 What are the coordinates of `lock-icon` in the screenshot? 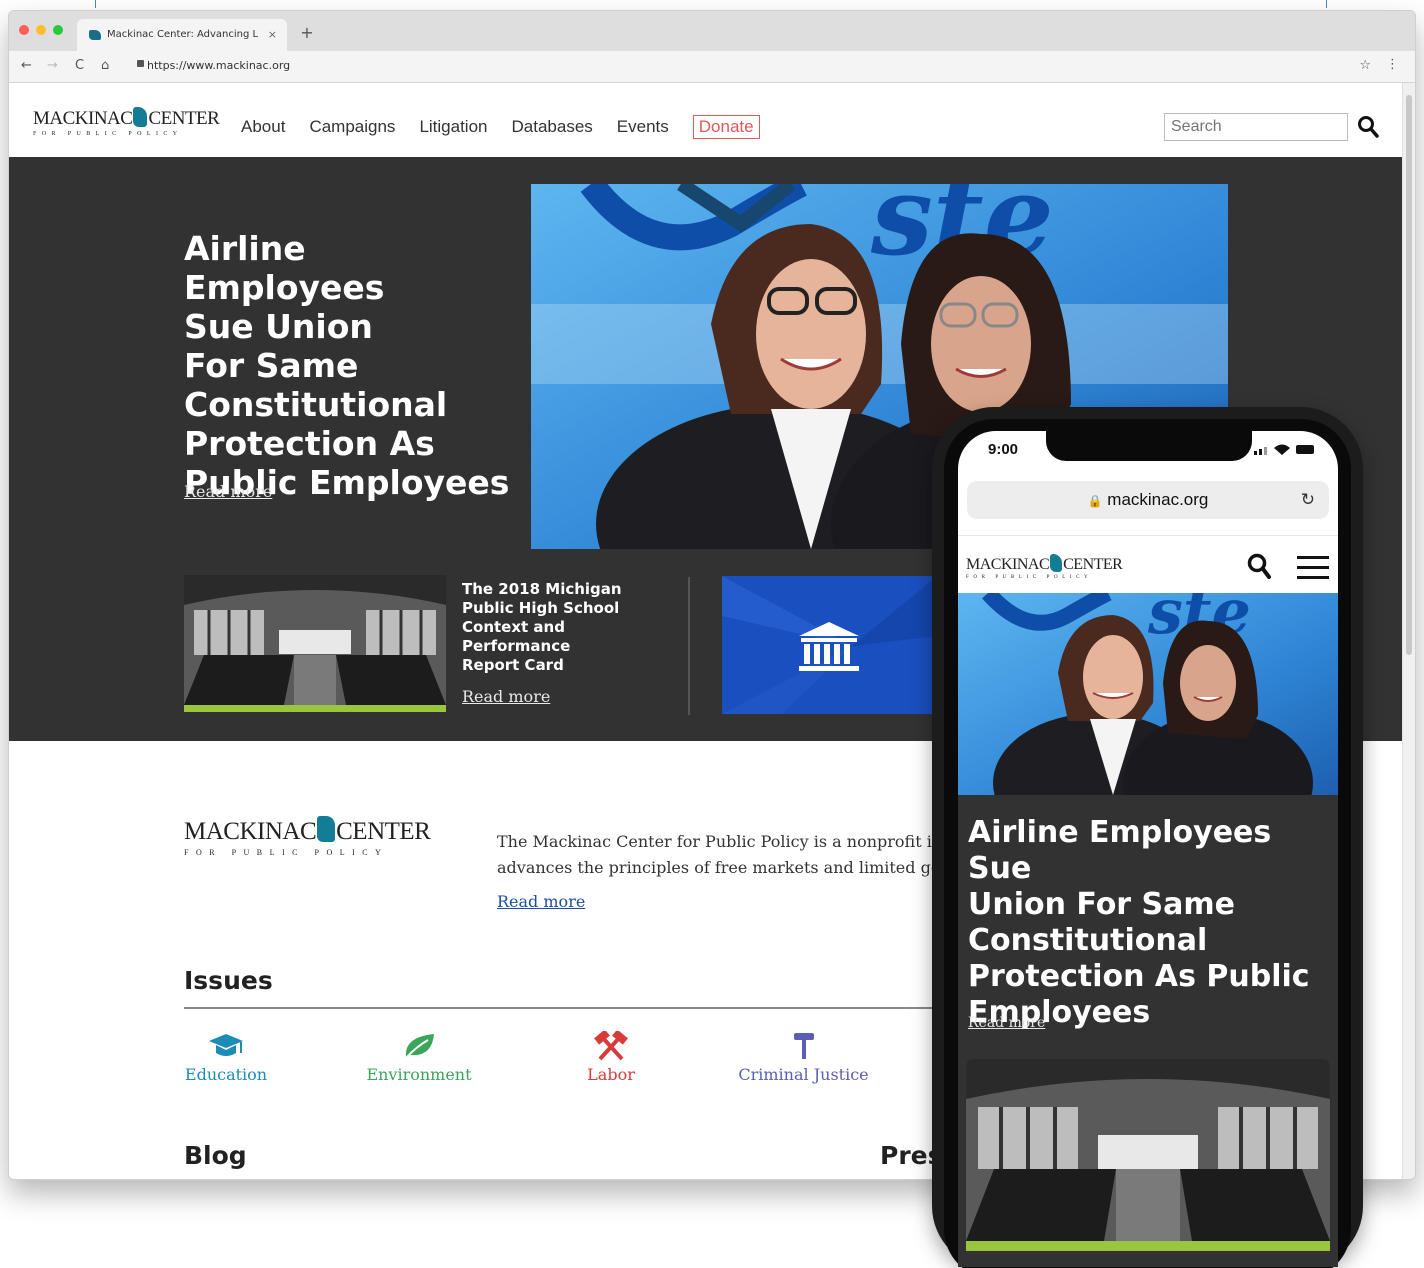 It's located at (140, 63).